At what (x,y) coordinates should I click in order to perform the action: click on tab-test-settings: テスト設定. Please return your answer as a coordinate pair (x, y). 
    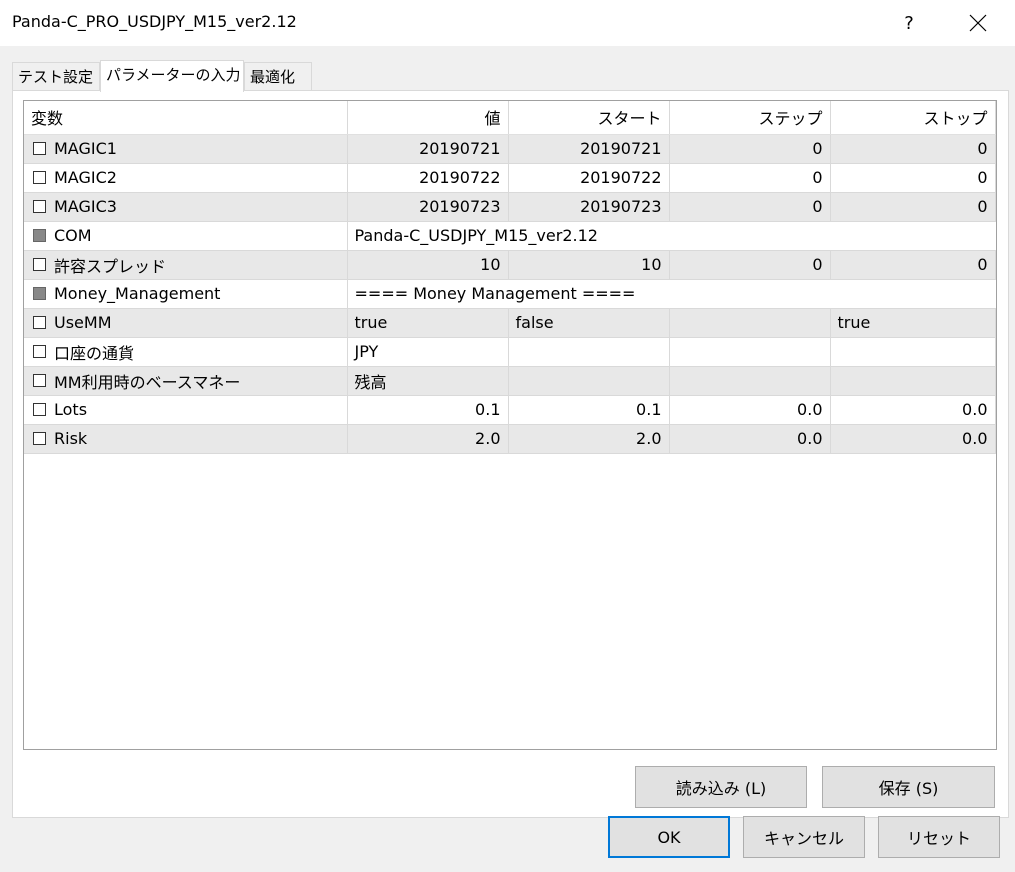
    Looking at the image, I should click on (56, 76).